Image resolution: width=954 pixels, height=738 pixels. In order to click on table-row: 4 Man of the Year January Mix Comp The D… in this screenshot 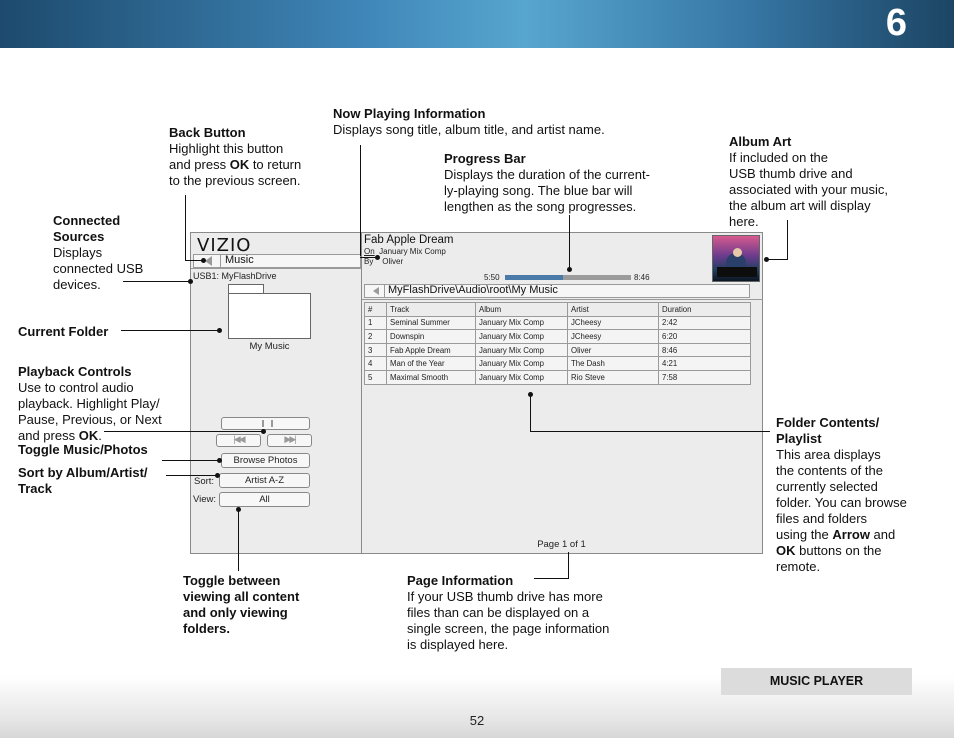, I will do `click(557, 363)`.